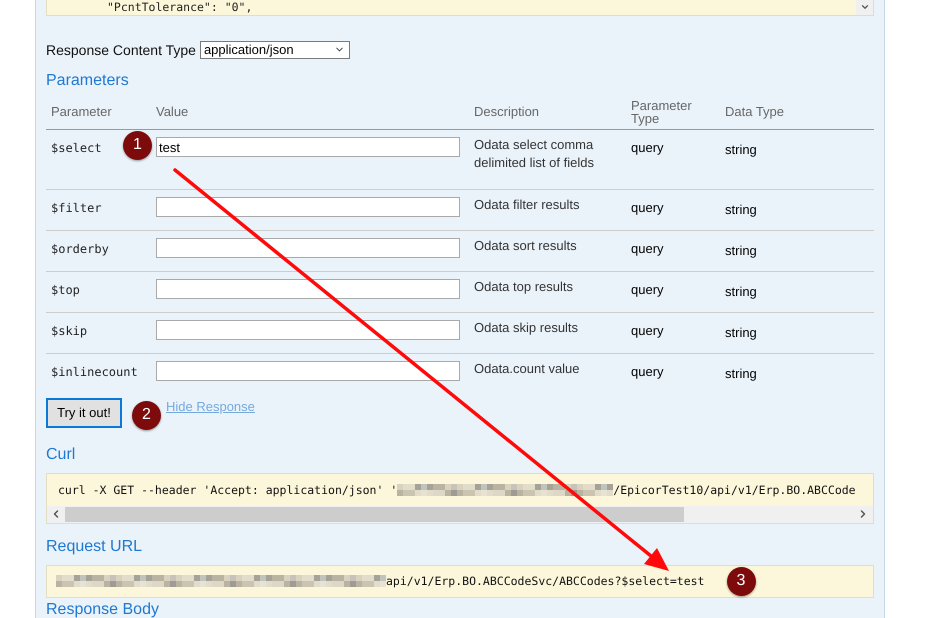 The image size is (951, 618). Describe the element at coordinates (741, 581) in the screenshot. I see `step-number-badge: 3` at that location.